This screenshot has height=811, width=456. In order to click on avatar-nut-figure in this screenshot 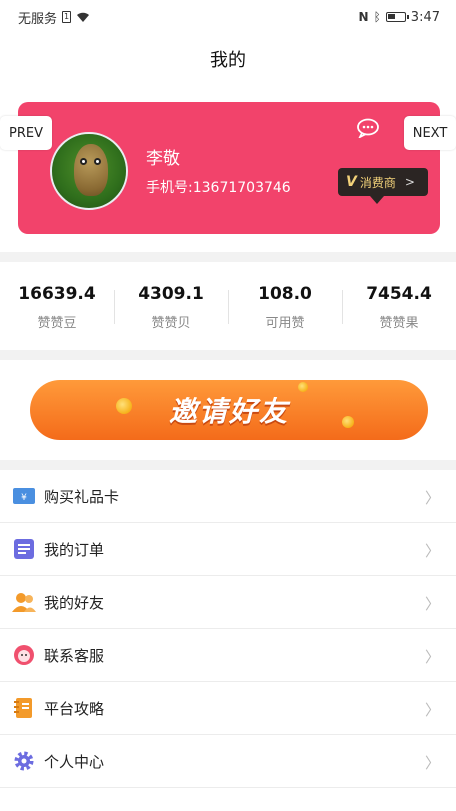, I will do `click(91, 170)`.